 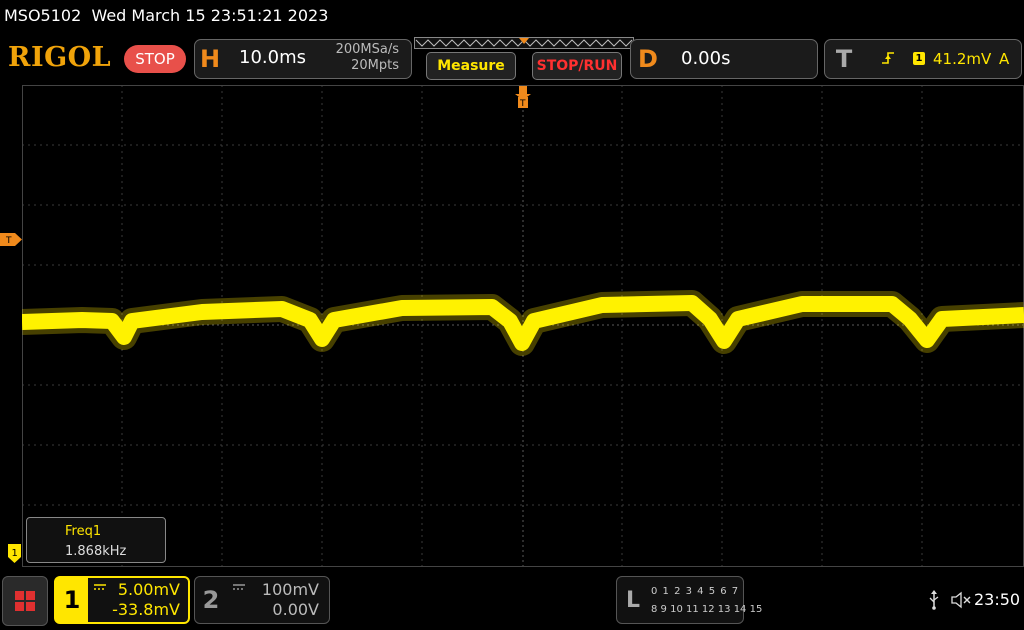 I want to click on memory-depth: 20Mpts, so click(x=375, y=65).